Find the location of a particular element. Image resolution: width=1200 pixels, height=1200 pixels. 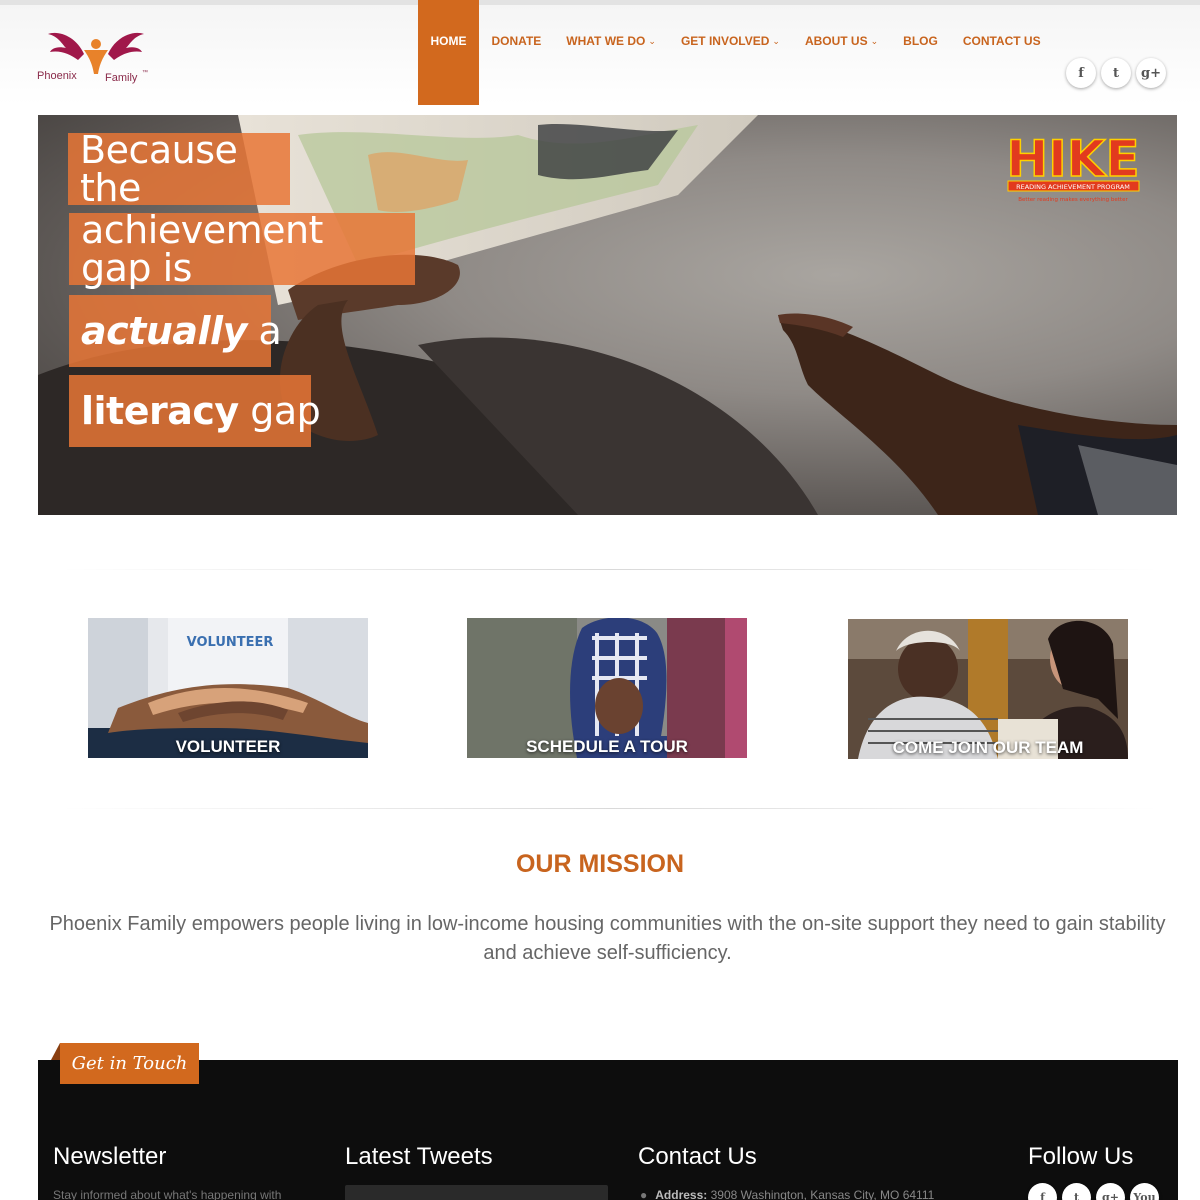

tile-volunteer-caption: VOLUNTEER is located at coordinates (228, 746).